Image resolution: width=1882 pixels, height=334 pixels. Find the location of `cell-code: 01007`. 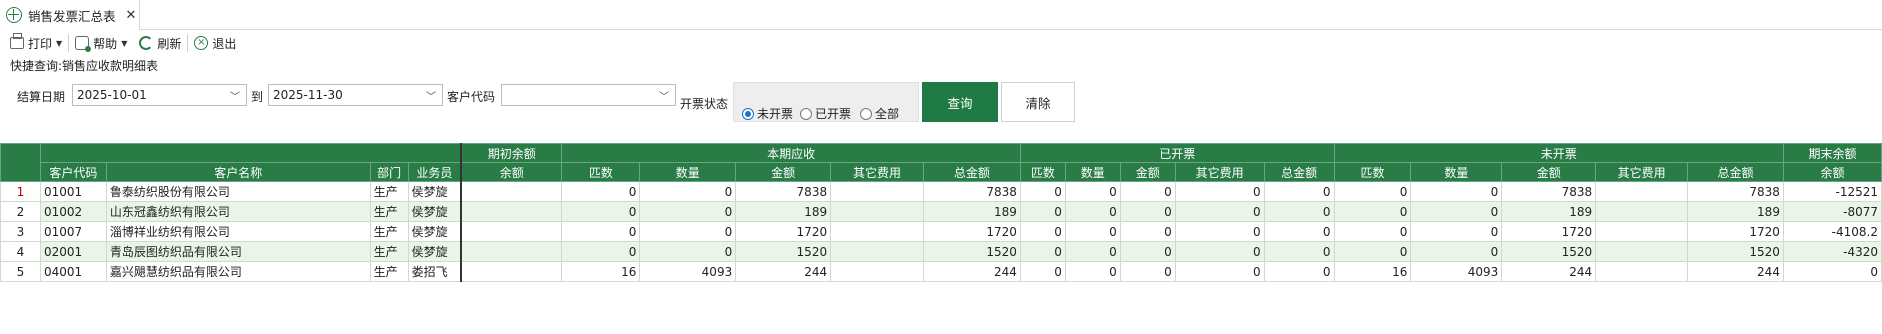

cell-code: 01007 is located at coordinates (73, 231).